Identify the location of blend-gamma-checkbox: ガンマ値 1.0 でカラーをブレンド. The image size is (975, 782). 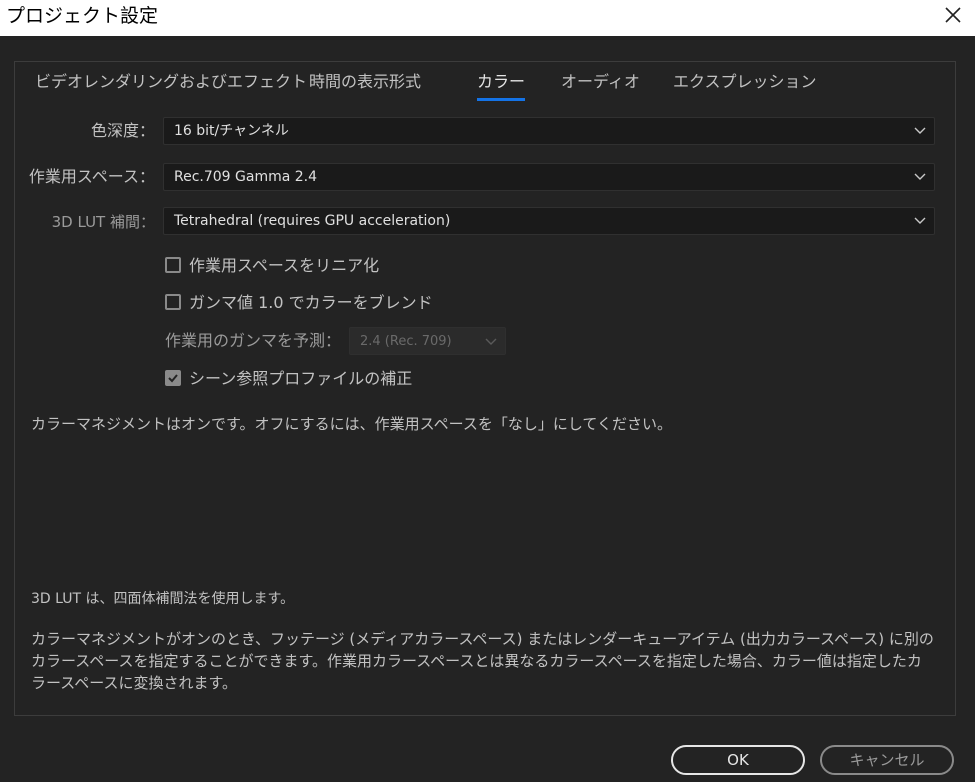
(415, 304).